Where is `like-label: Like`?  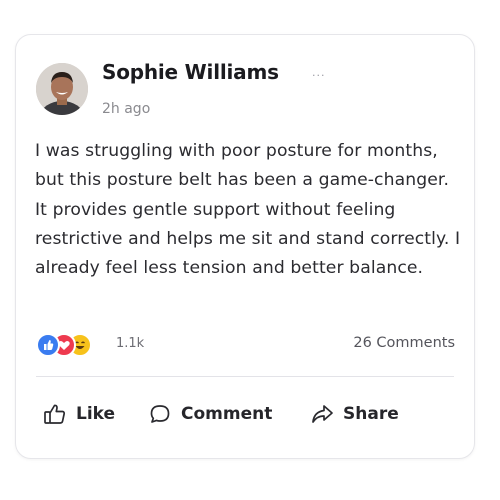 like-label: Like is located at coordinates (96, 414).